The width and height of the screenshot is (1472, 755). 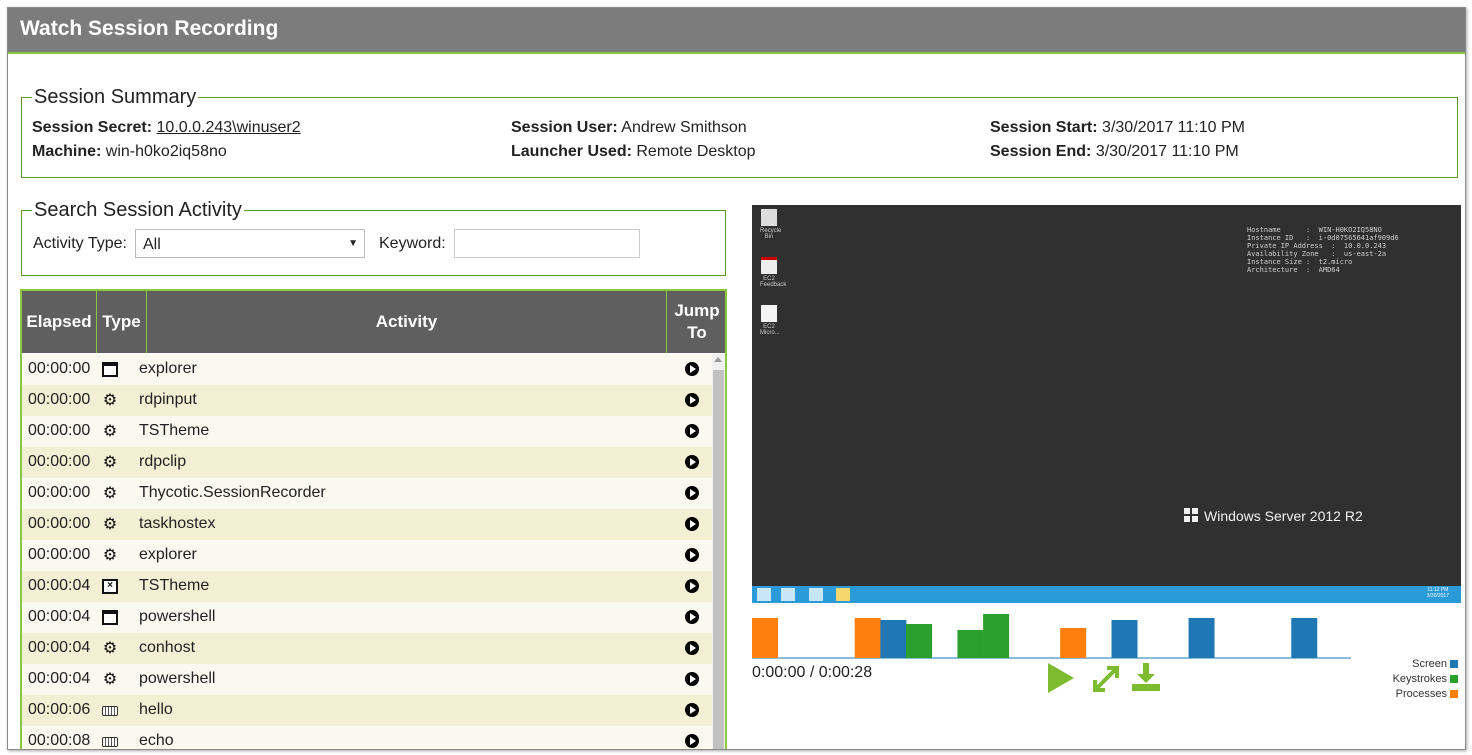 What do you see at coordinates (177, 523) in the screenshot?
I see `activity-cell: taskhostex` at bounding box center [177, 523].